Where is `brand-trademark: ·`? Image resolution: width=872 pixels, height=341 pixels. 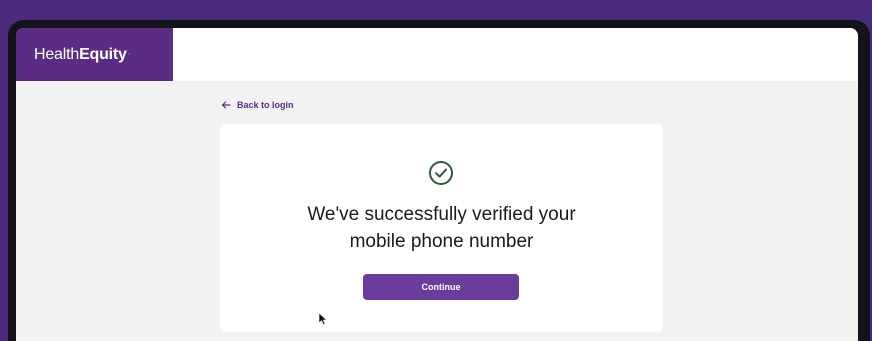 brand-trademark: · is located at coordinates (128, 54).